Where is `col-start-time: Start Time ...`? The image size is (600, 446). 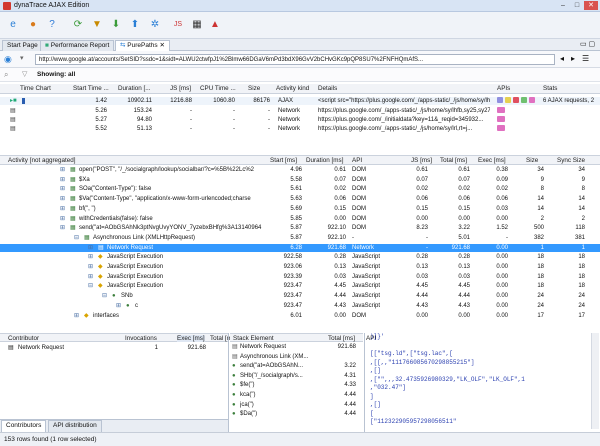 col-start-time: Start Time ... is located at coordinates (91, 88).